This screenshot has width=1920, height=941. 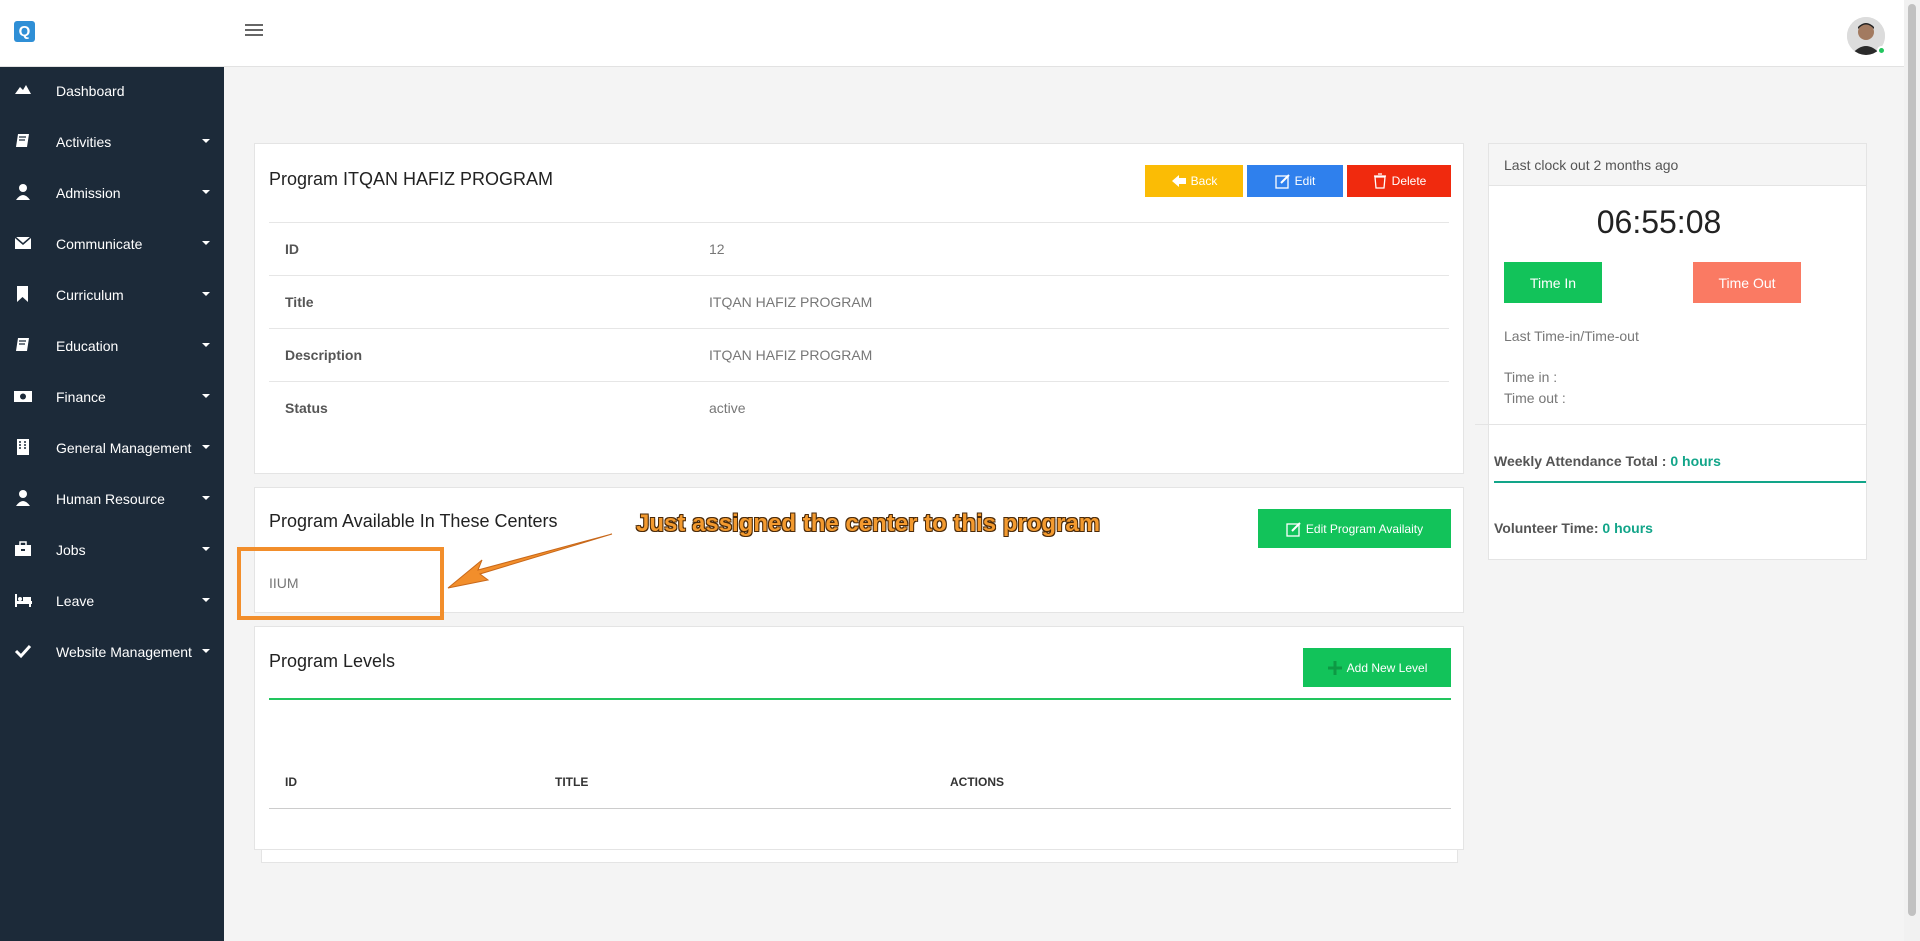 I want to click on sidebar-item-label: Activities, so click(x=84, y=142).